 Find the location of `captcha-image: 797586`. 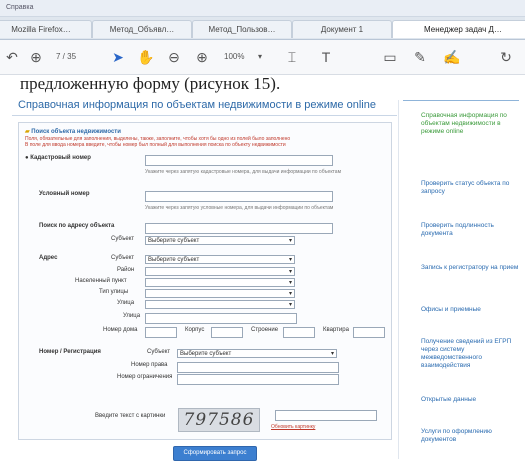

captcha-image: 797586 is located at coordinates (219, 420).